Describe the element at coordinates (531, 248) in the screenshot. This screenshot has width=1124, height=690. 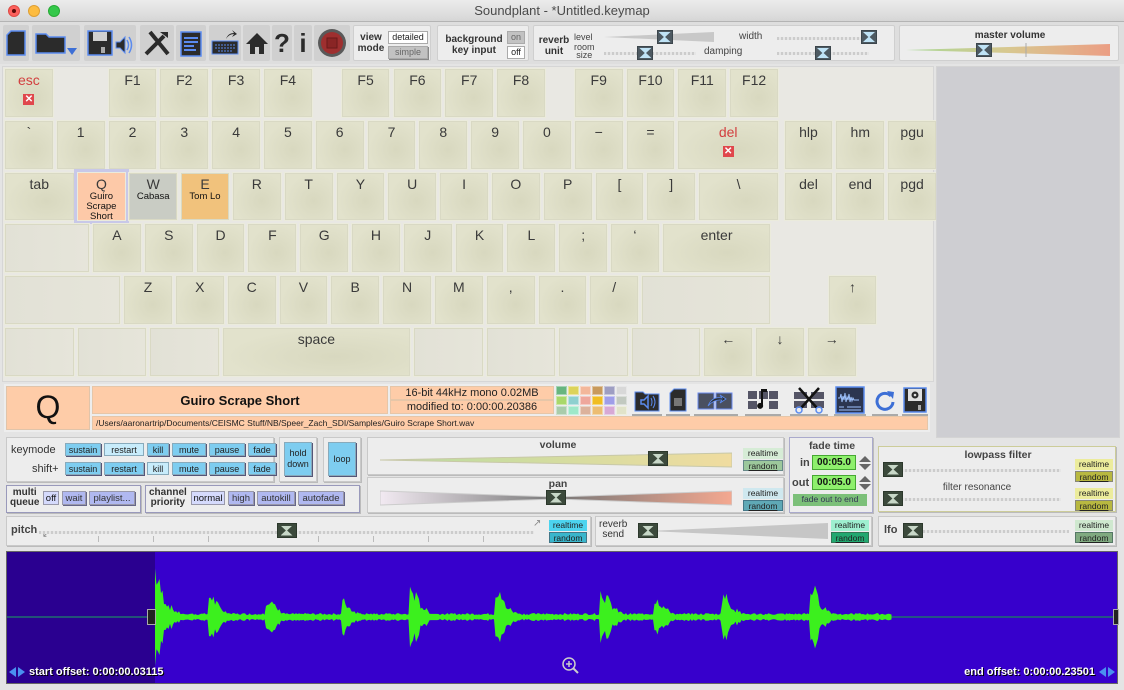
I see `key-l: L` at that location.